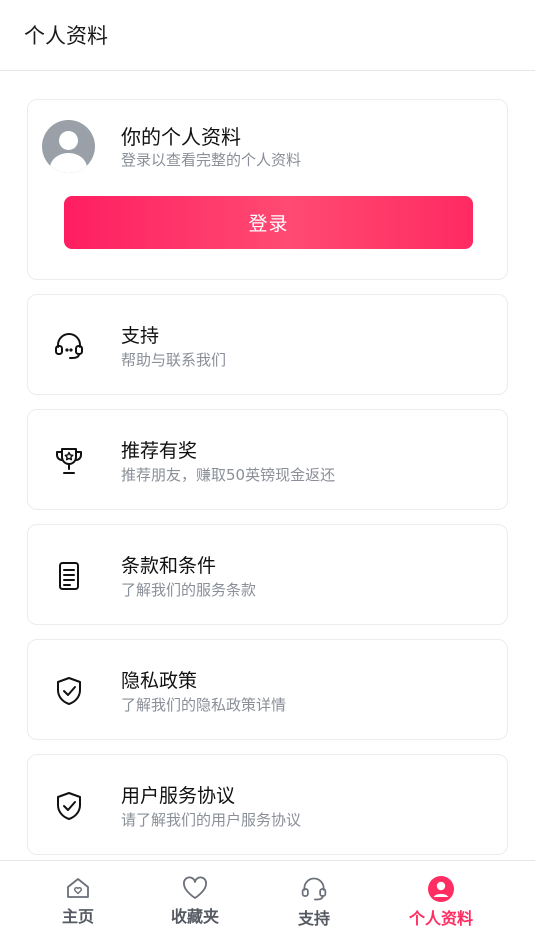 The height and width of the screenshot is (951, 535). Describe the element at coordinates (181, 137) in the screenshot. I see `profile-title: 你的个人资料` at that location.